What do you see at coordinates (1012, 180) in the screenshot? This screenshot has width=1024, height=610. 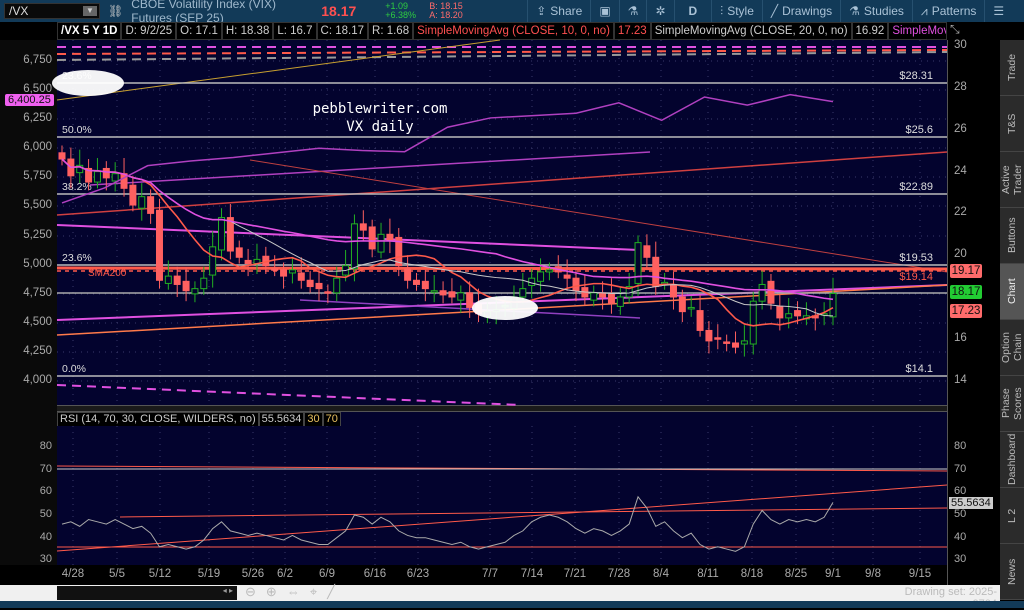 I see `side-tab-active-trader: Active Trader` at bounding box center [1012, 180].